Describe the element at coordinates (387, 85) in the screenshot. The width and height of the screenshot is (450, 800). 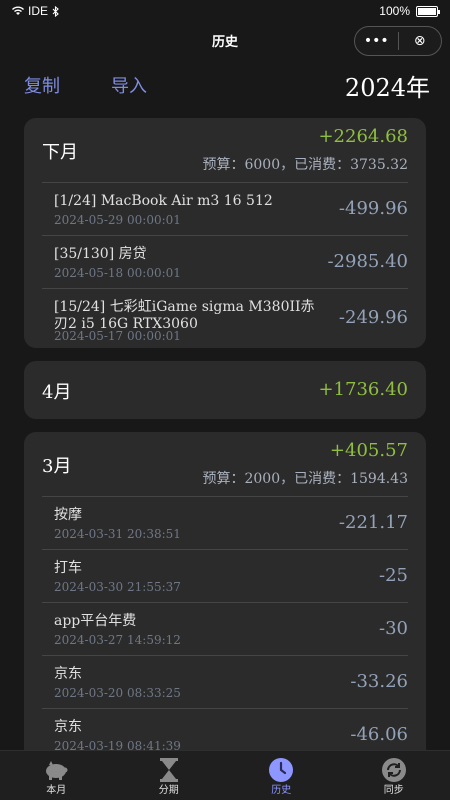
I see `year-selector: 2024年` at that location.